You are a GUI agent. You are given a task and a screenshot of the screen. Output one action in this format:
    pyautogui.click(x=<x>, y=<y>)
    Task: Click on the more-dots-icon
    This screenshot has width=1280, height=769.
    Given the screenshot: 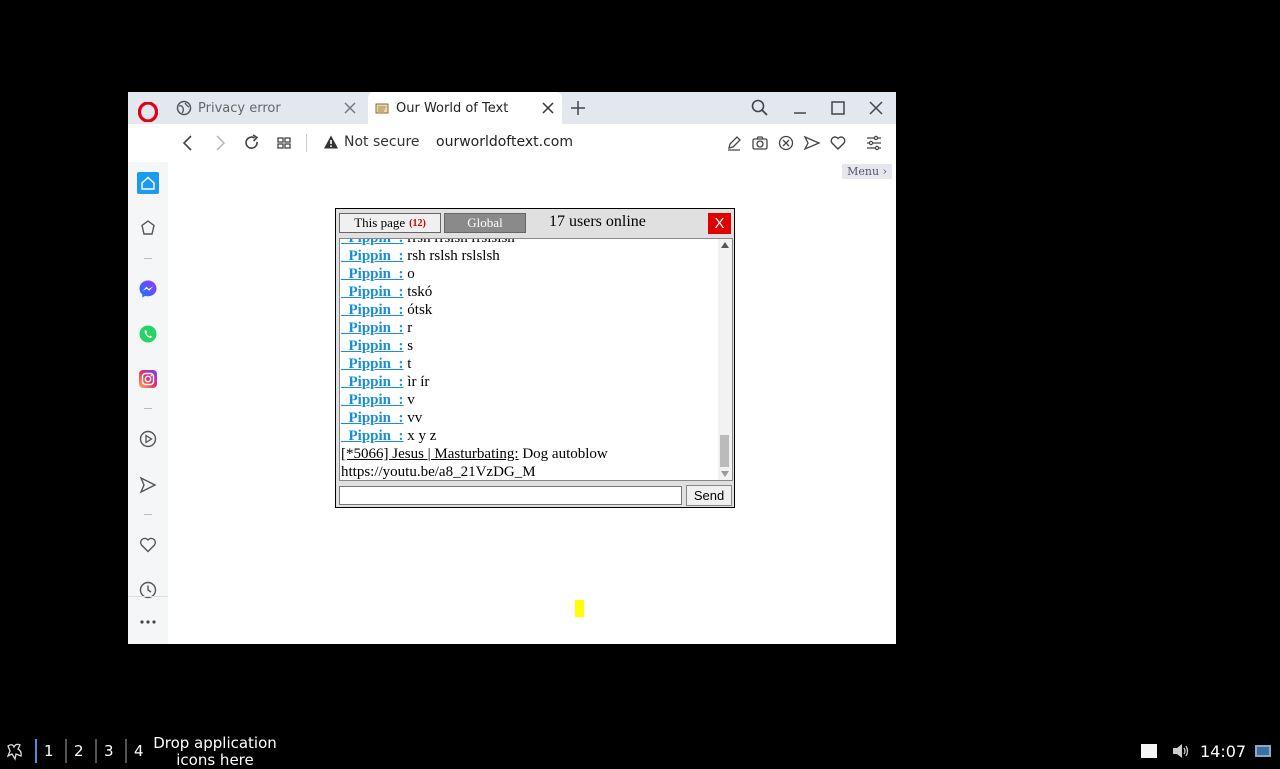 What is the action you would take?
    pyautogui.click(x=148, y=622)
    